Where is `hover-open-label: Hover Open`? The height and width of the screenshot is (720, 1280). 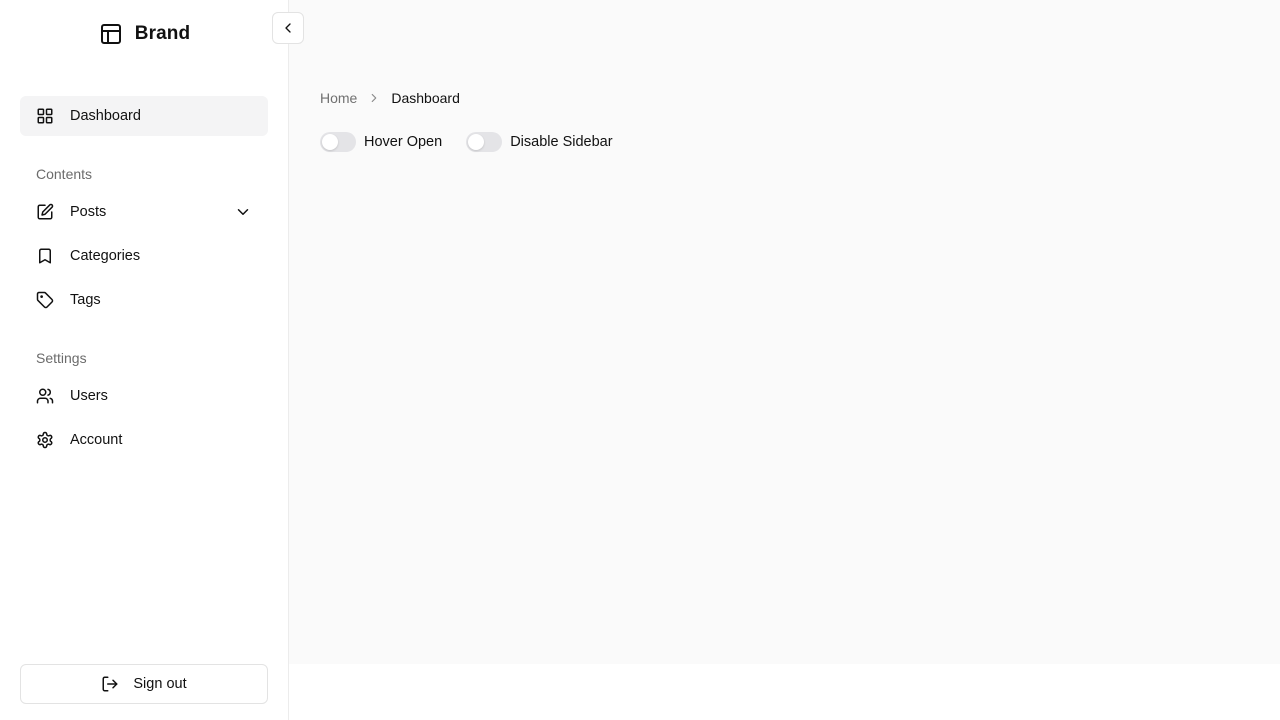
hover-open-label: Hover Open is located at coordinates (403, 142).